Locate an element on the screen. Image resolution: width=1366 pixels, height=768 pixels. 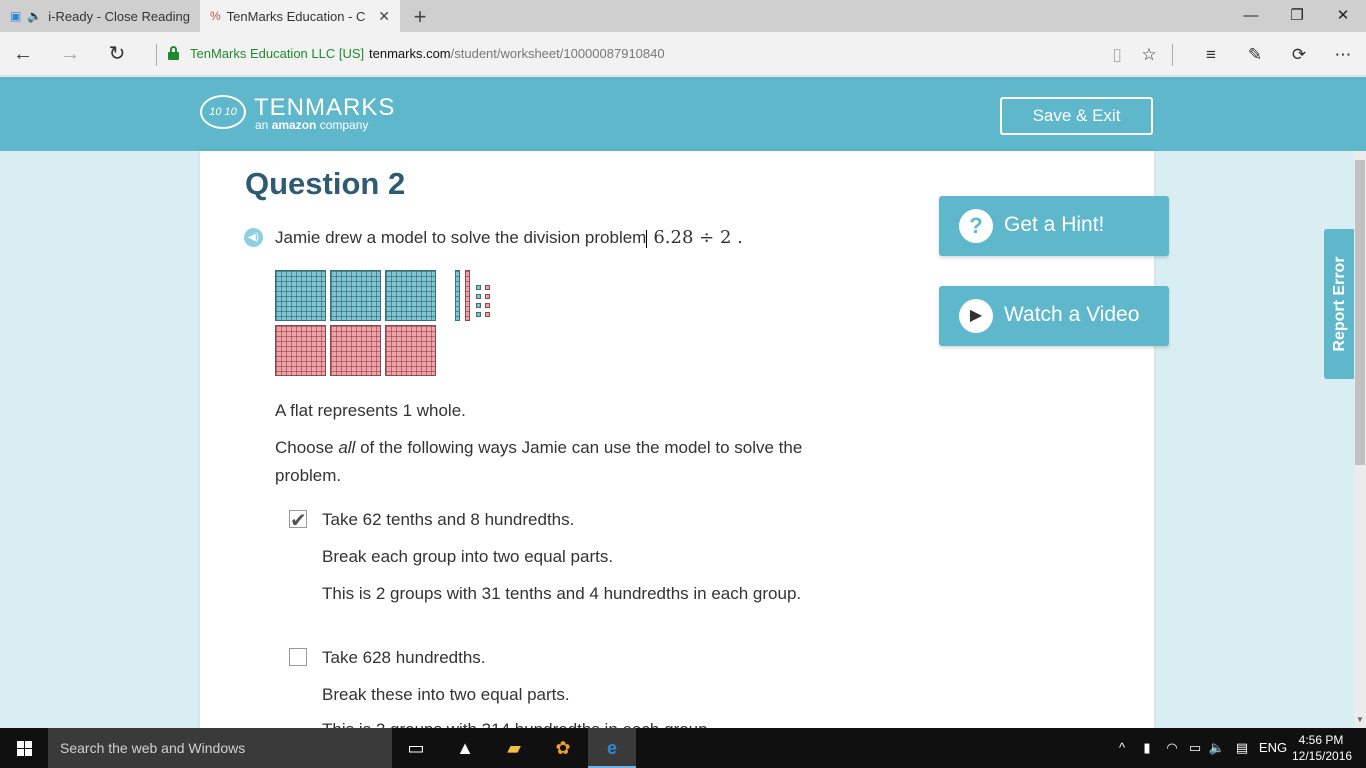
show-hidden-icons-chevron-icon: ^ is located at coordinates (1122, 748).